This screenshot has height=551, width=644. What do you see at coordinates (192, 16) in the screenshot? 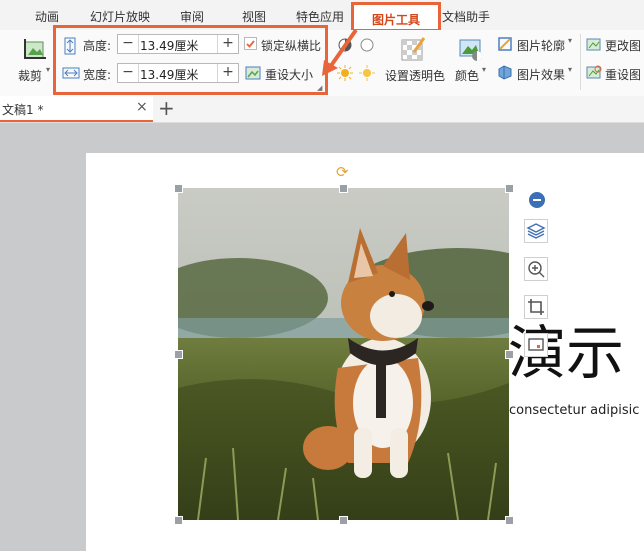
I see `tab-review: 审阅` at bounding box center [192, 16].